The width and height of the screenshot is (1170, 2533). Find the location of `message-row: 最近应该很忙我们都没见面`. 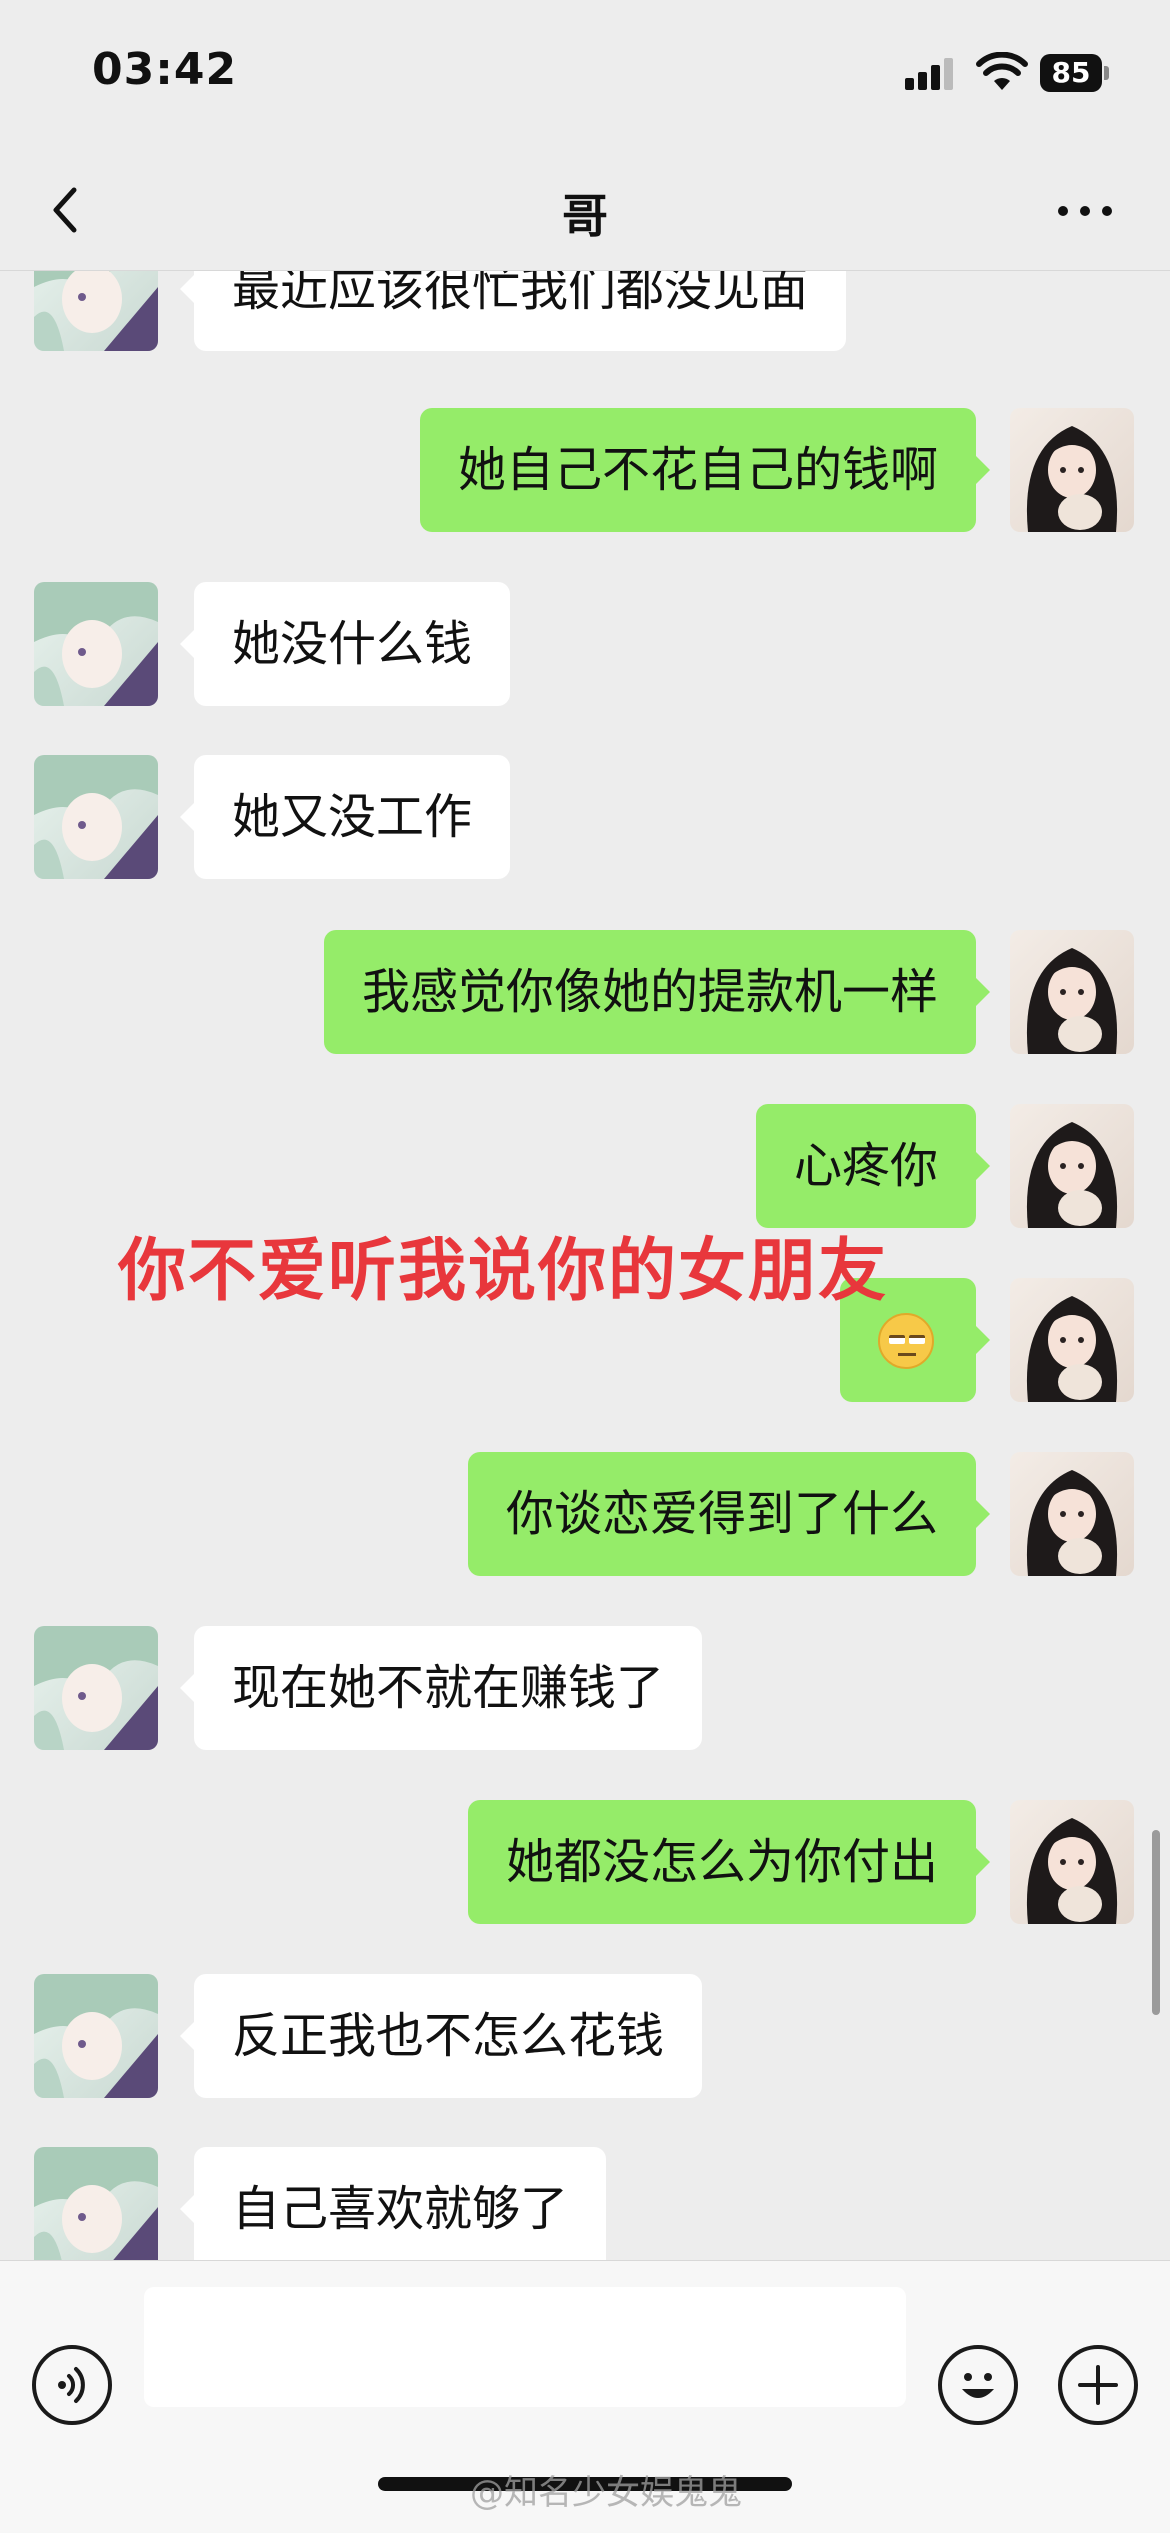

message-row: 最近应该很忙我们都没见面 is located at coordinates (585, 311).